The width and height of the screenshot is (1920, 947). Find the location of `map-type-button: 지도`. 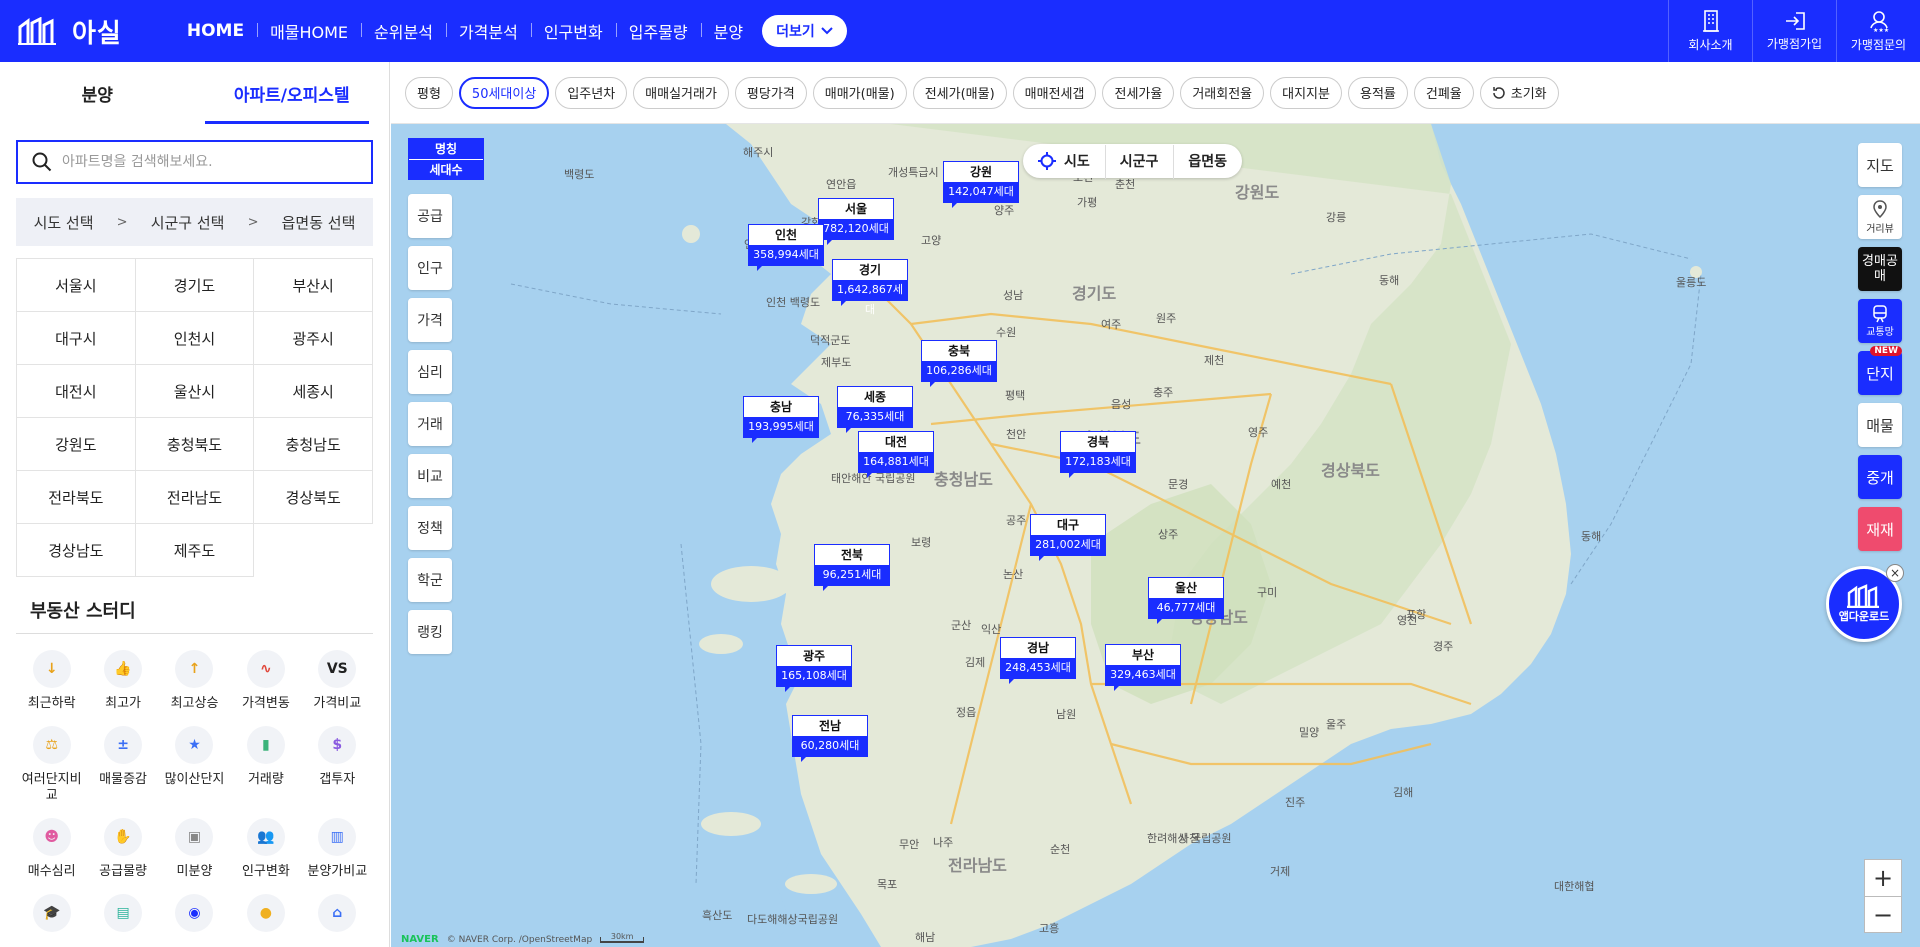

map-type-button: 지도 is located at coordinates (1880, 165).